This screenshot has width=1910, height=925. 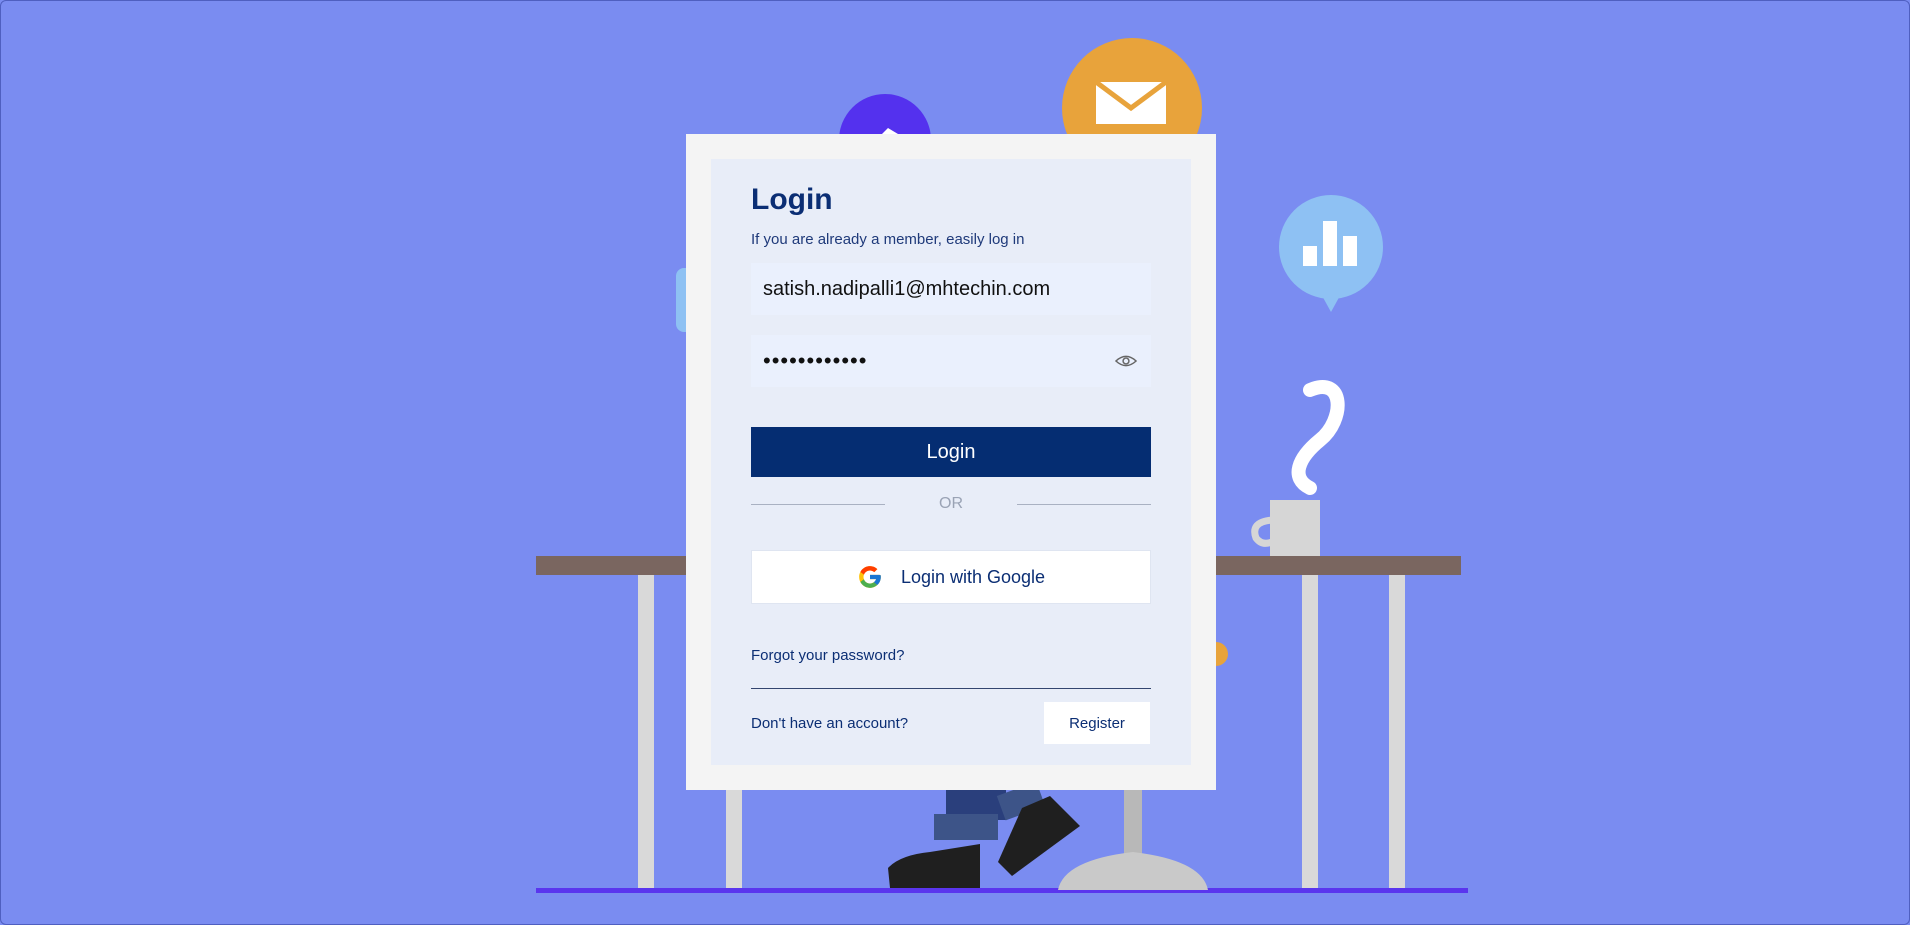 I want to click on bar-chart-icon, so click(x=1331, y=253).